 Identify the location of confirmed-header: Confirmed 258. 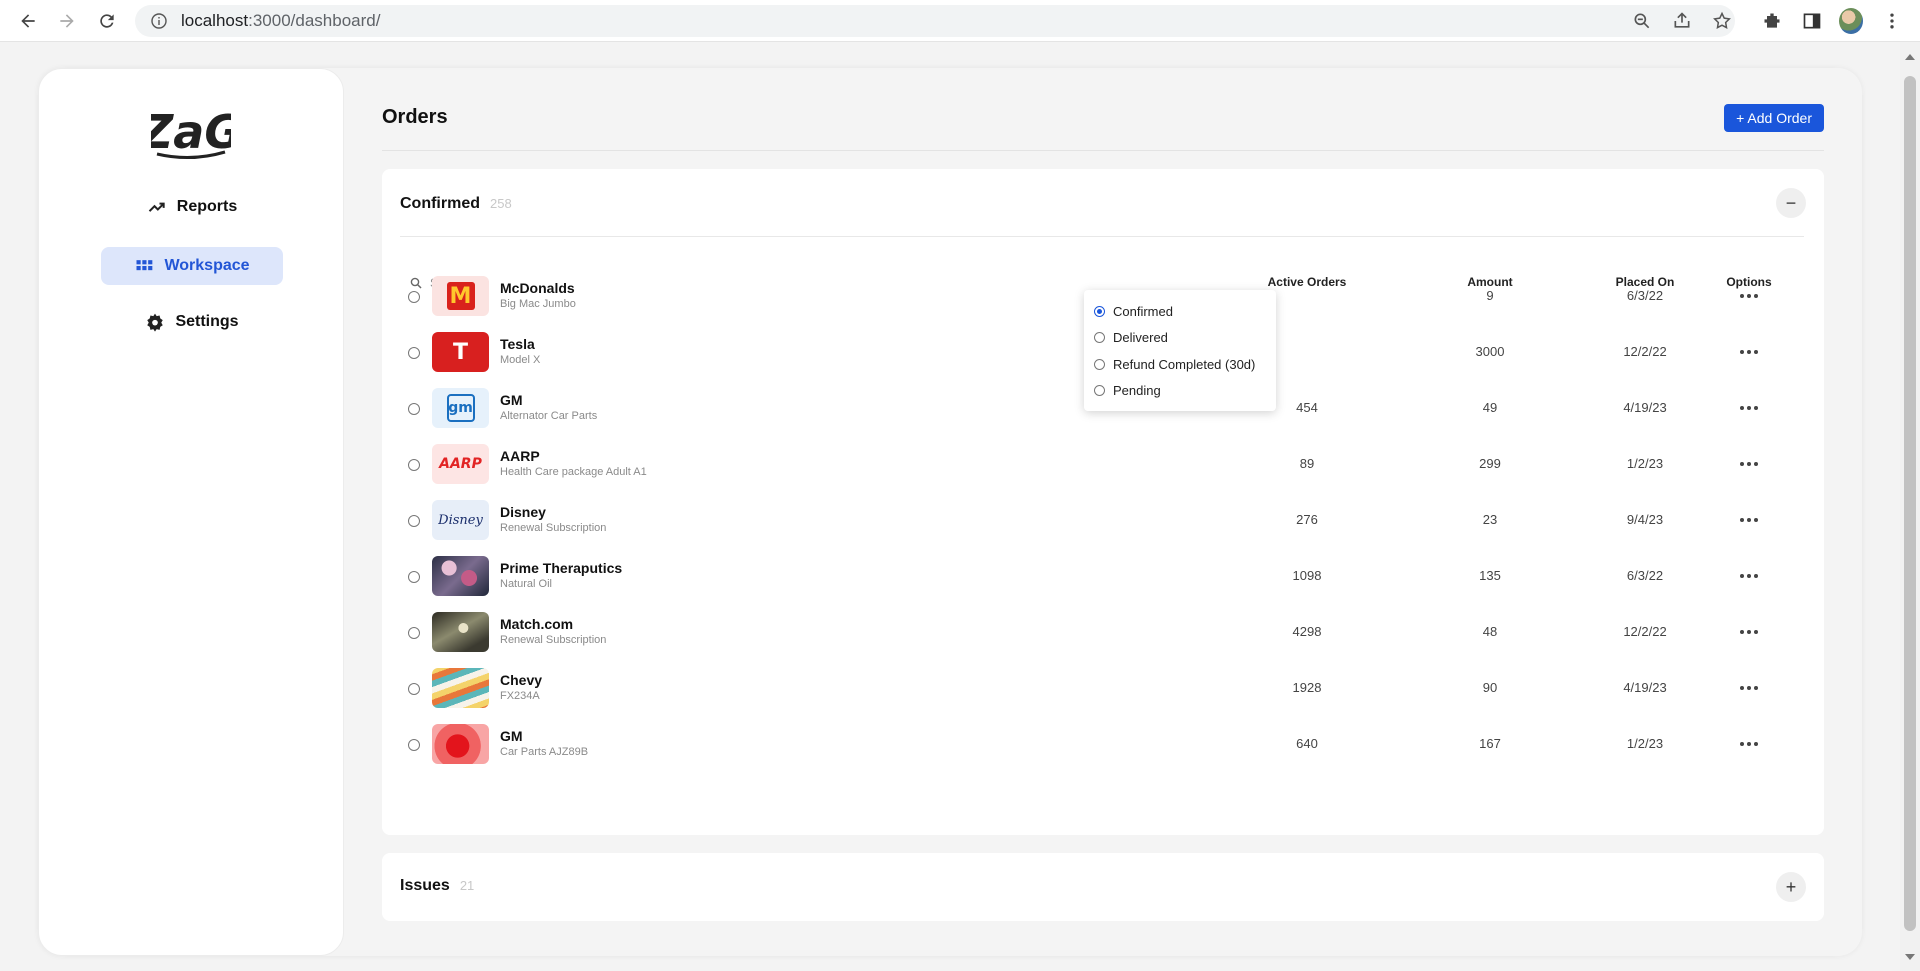
(456, 204).